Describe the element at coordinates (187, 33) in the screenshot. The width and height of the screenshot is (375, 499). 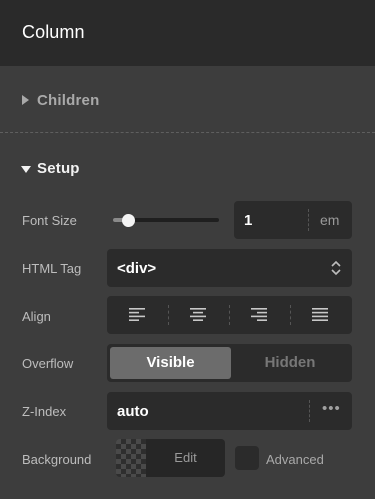
I see `panel-header: Column` at that location.